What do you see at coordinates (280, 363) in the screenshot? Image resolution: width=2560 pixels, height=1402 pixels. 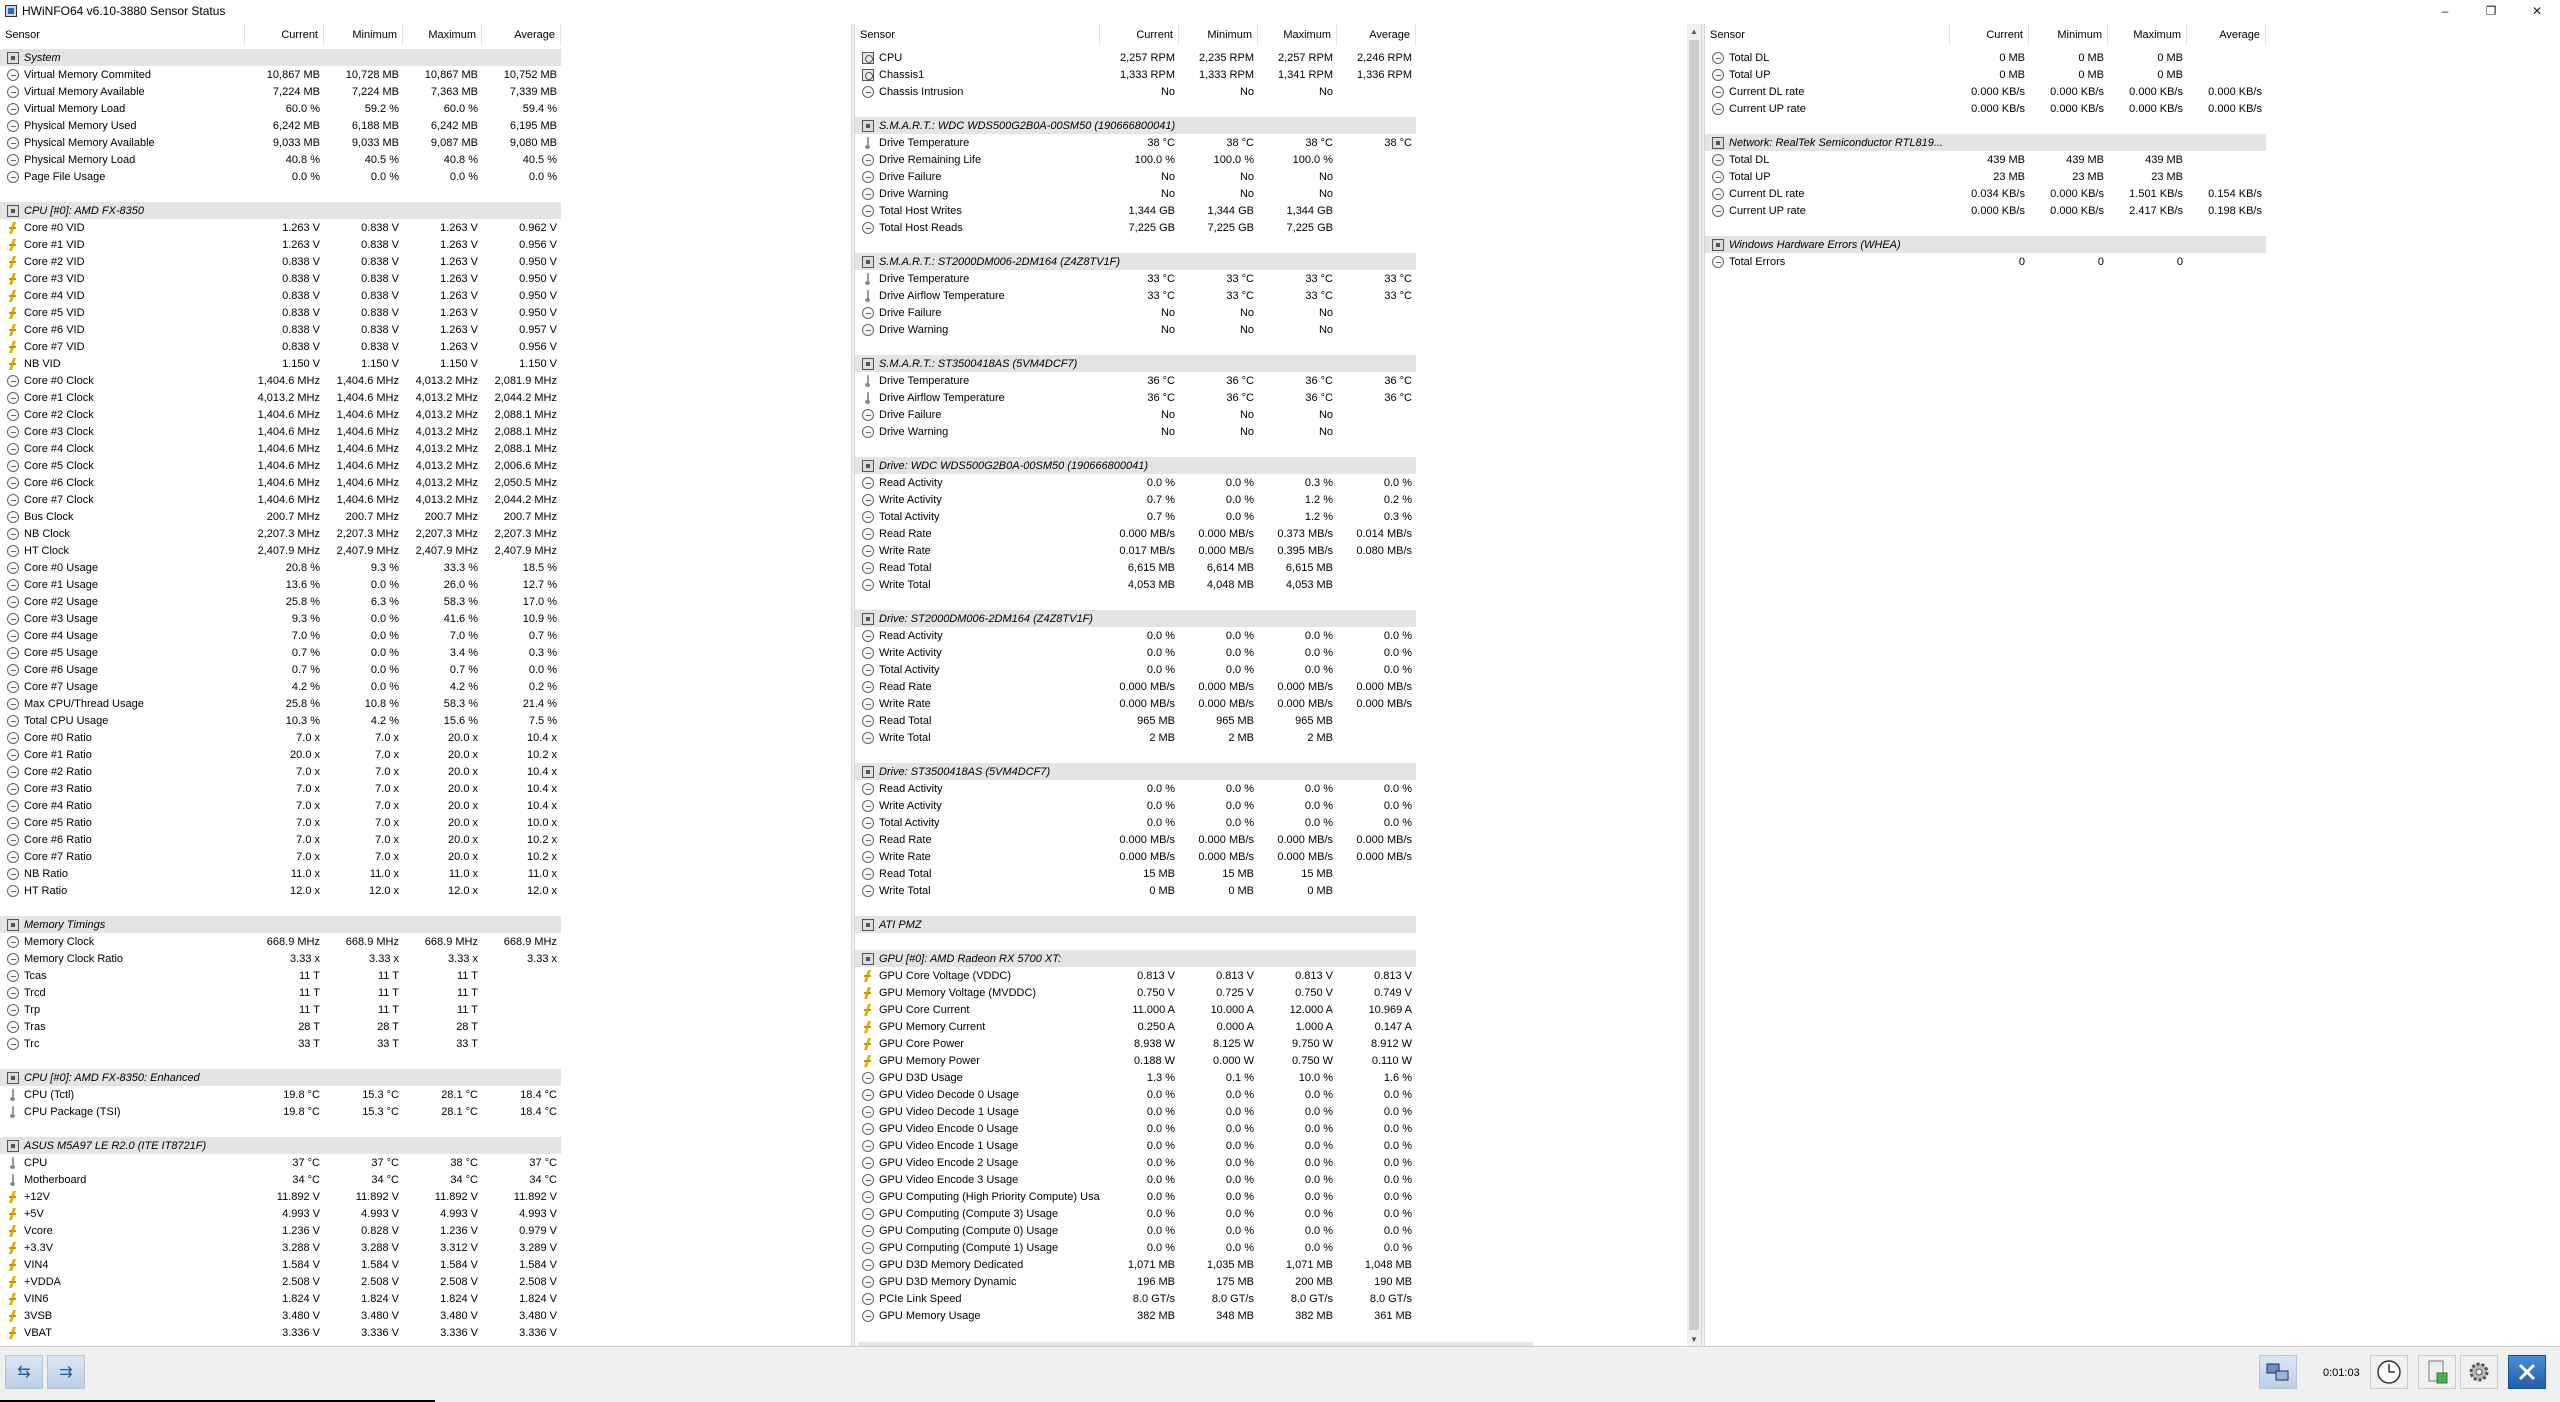 I see `sensor-row: NB VID 1.150 V 1.150 V 1.150 V 1.150 V` at bounding box center [280, 363].